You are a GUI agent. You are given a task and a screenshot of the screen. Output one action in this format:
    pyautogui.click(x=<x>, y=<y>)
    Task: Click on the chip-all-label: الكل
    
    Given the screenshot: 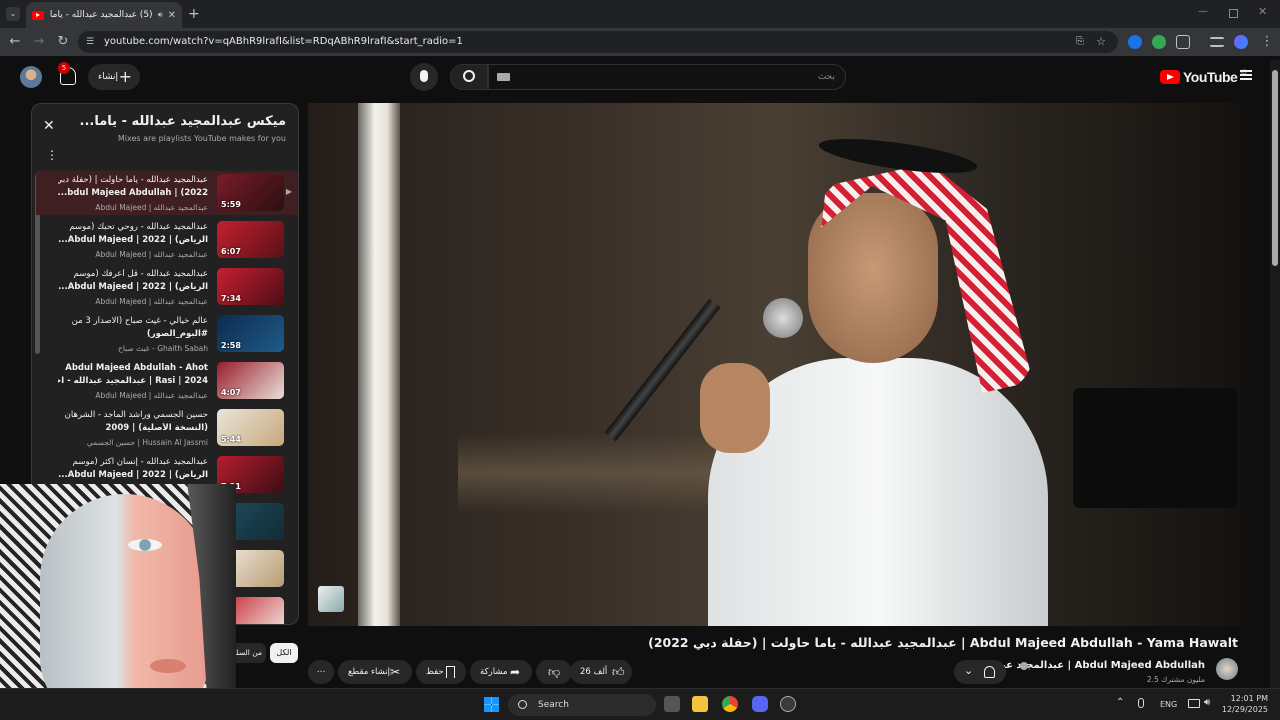 What is the action you would take?
    pyautogui.click(x=284, y=652)
    